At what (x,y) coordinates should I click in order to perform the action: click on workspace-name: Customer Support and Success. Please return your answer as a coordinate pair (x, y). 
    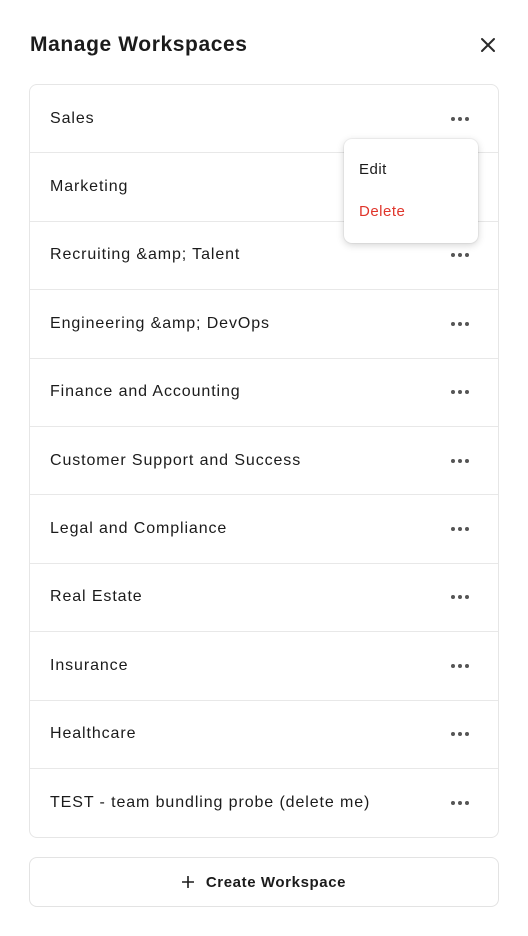
    Looking at the image, I should click on (176, 460).